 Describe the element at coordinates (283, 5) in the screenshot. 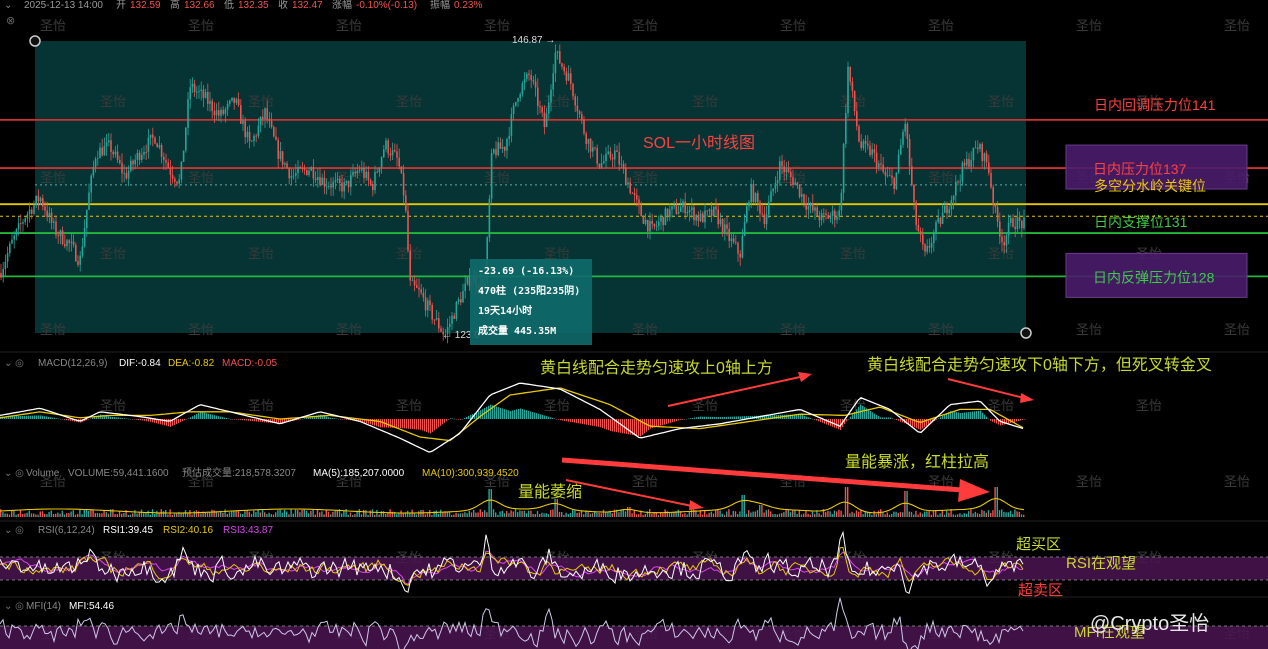

I see `svg-text: 收` at that location.